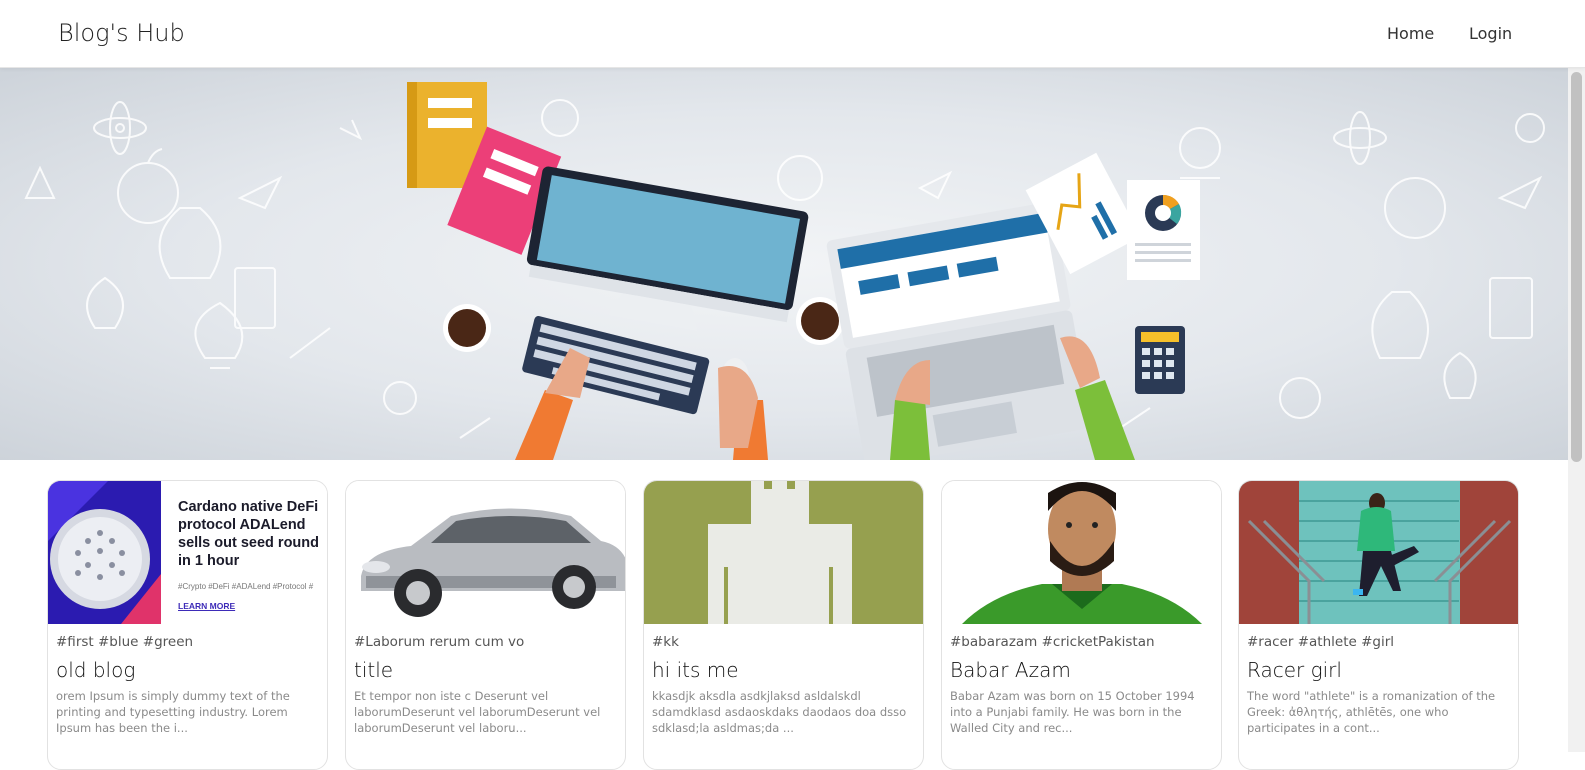  Describe the element at coordinates (1321, 642) in the screenshot. I see `card-tags: #racer #athlete #girl` at that location.